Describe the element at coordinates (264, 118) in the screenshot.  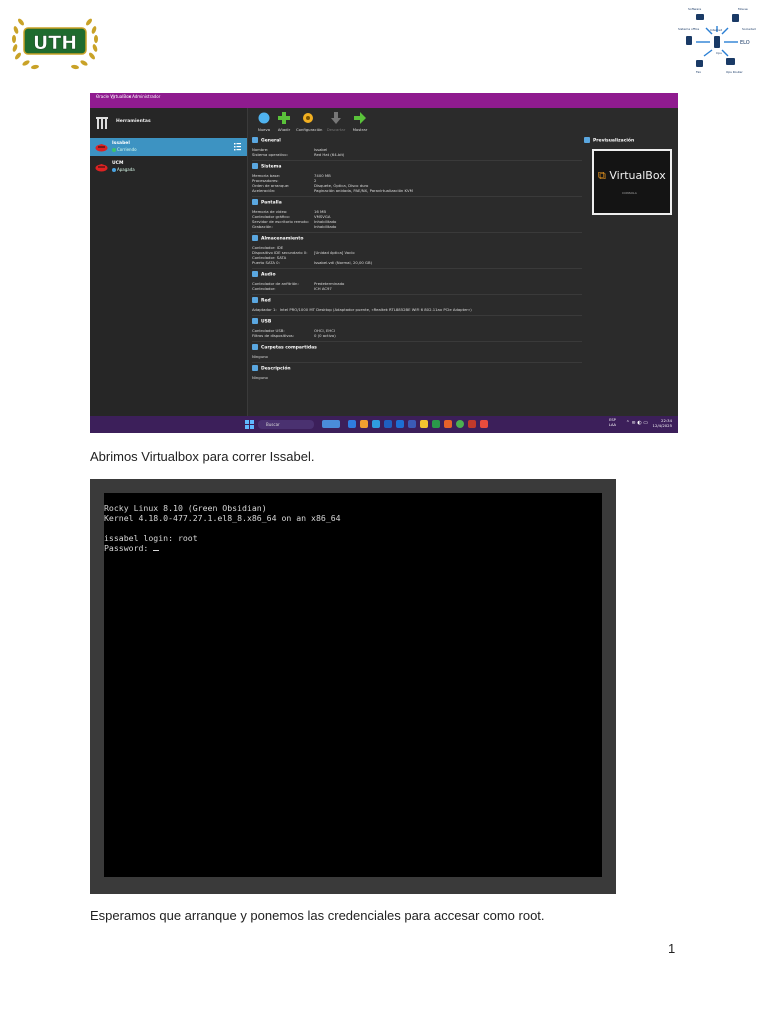
I see `new-icon` at that location.